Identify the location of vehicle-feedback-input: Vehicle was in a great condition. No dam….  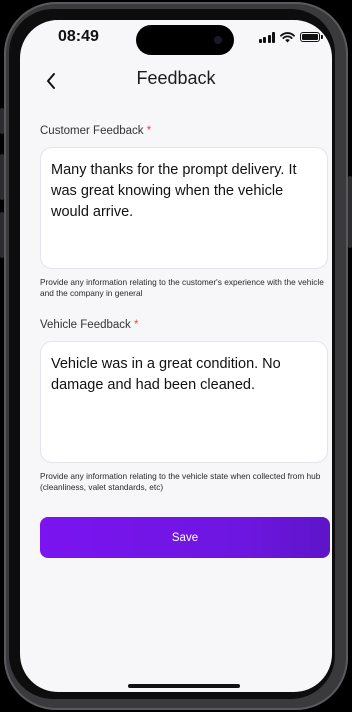
(184, 402).